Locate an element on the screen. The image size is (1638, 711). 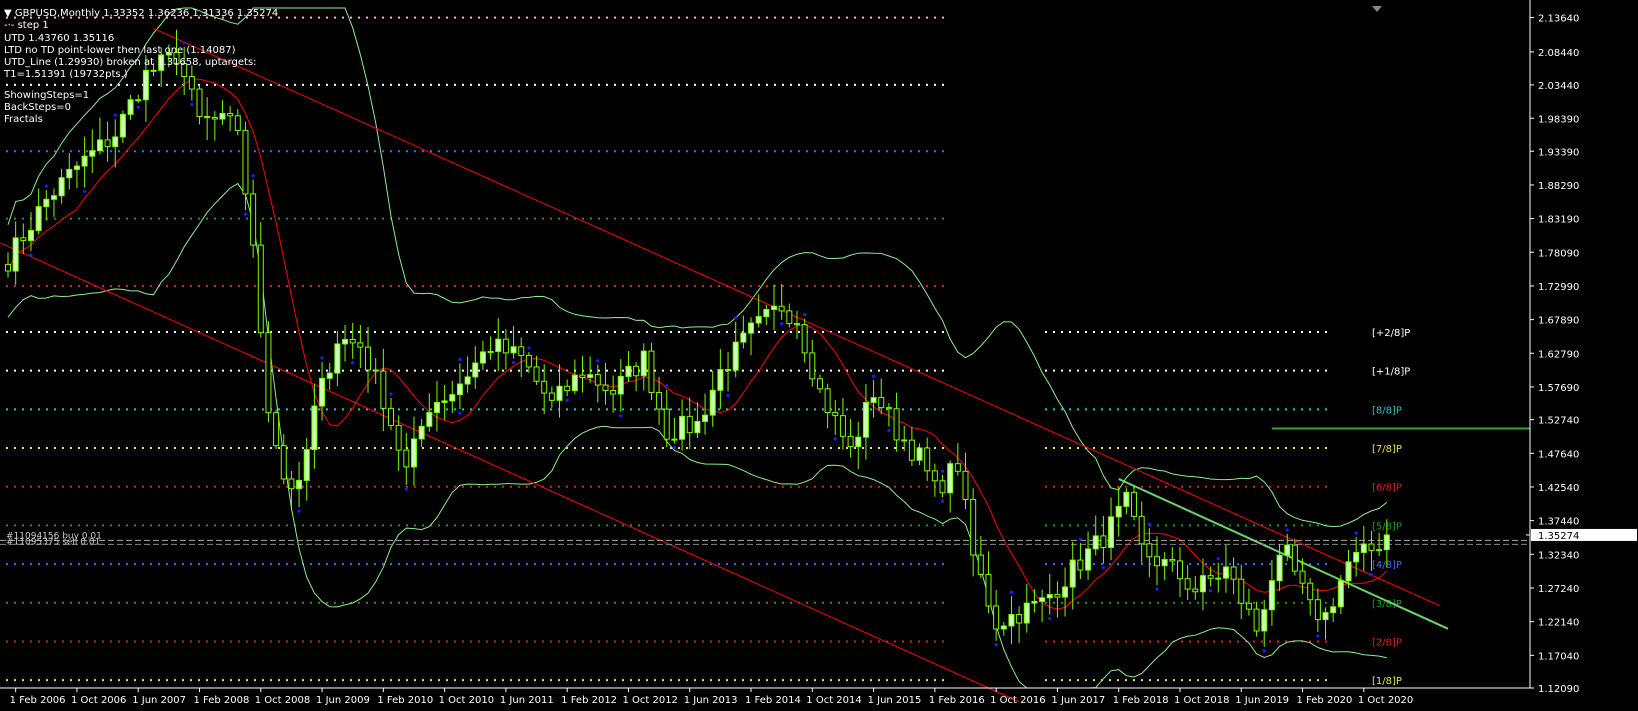
price-tick-label: 1.62790 is located at coordinates (1558, 354).